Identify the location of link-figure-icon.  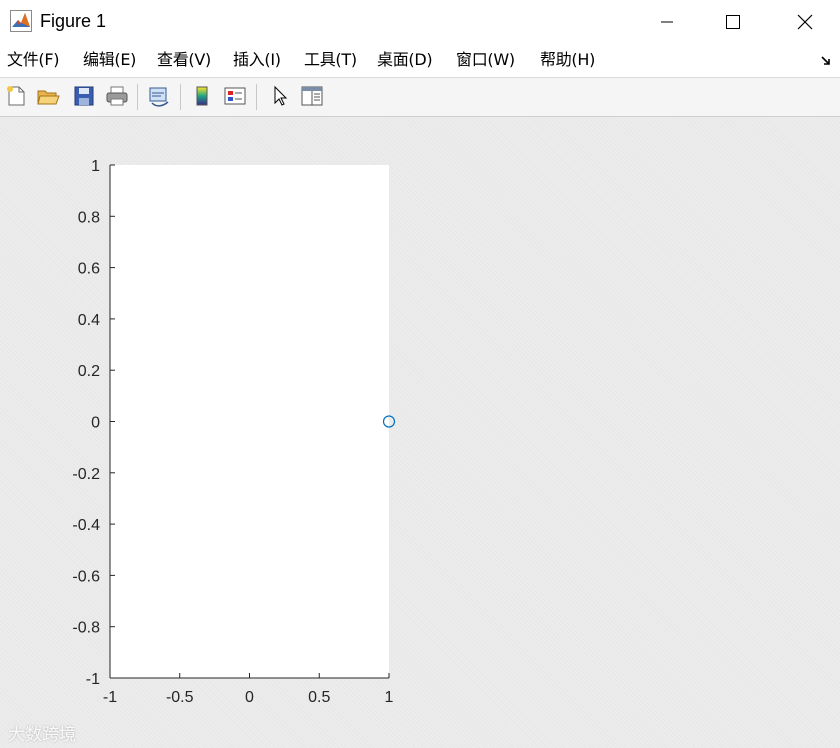
(159, 96).